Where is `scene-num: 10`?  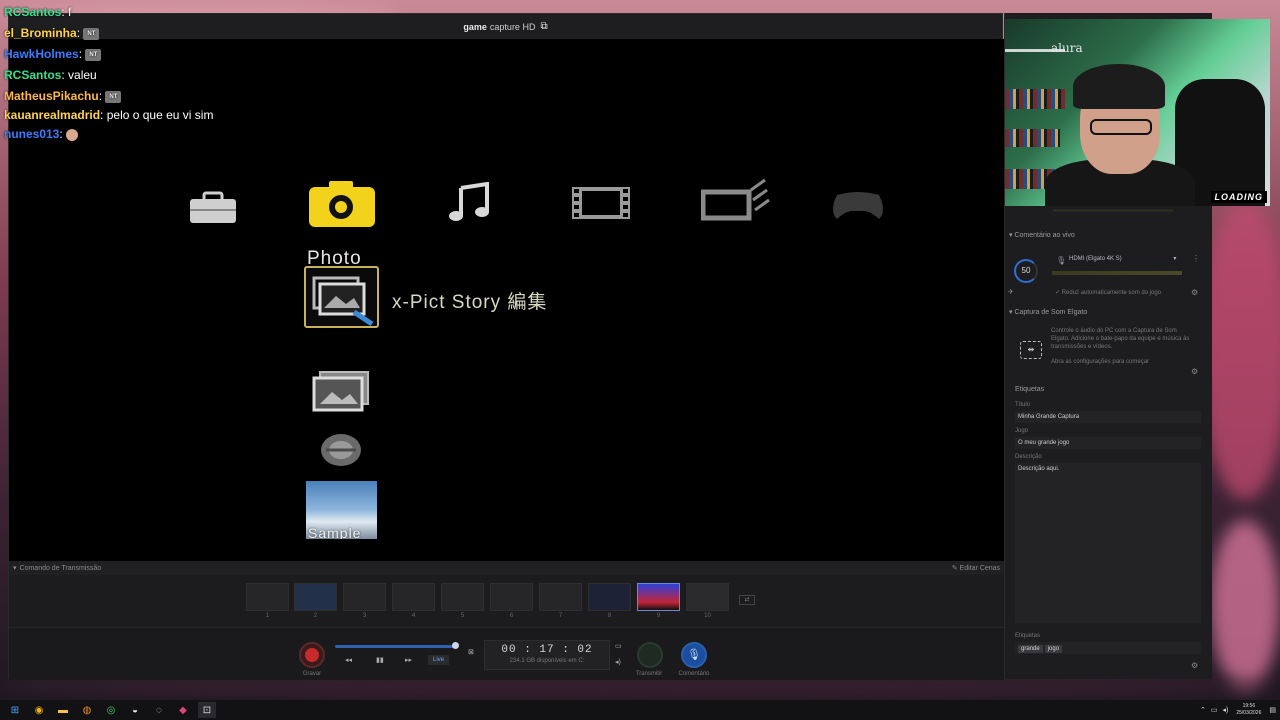 scene-num: 10 is located at coordinates (707, 616).